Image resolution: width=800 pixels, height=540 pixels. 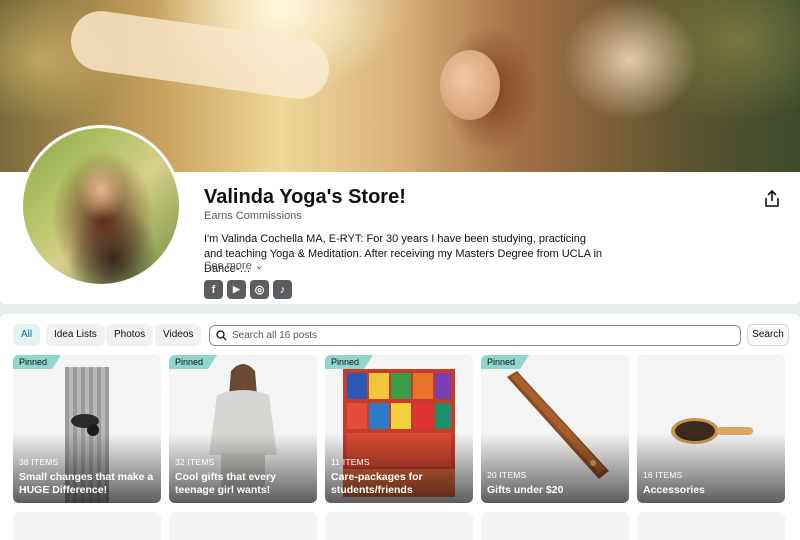 I want to click on earns-commissions-label: Earns Commissions, so click(x=253, y=216).